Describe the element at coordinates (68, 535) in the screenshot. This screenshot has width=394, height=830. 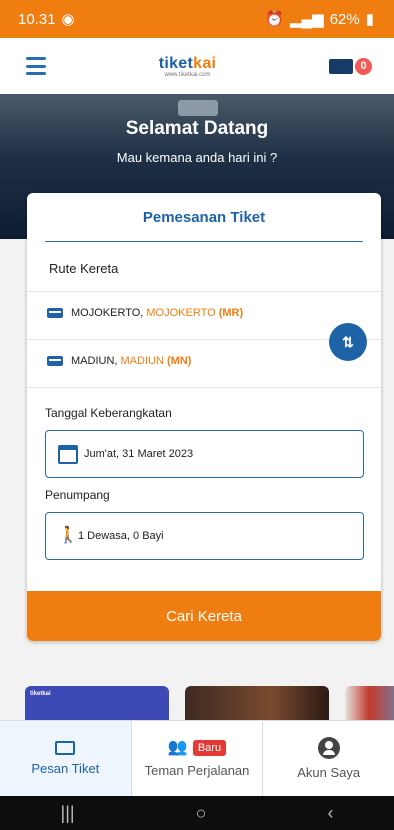
I see `walking-person-icon: 🚶` at that location.